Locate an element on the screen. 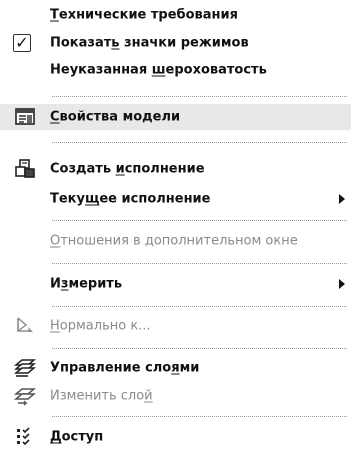 This screenshot has width=351, height=453. menu-item-label: Отношения в дополнительном окне is located at coordinates (174, 241).